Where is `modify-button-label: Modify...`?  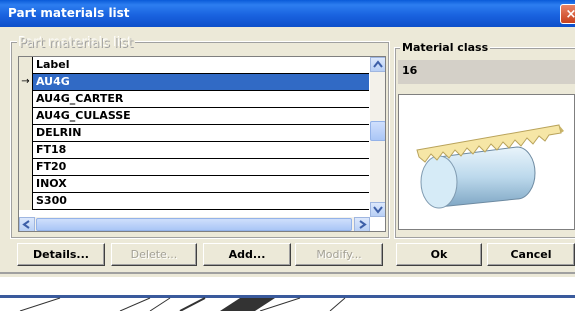
modify-button-label: Modify... is located at coordinates (339, 254).